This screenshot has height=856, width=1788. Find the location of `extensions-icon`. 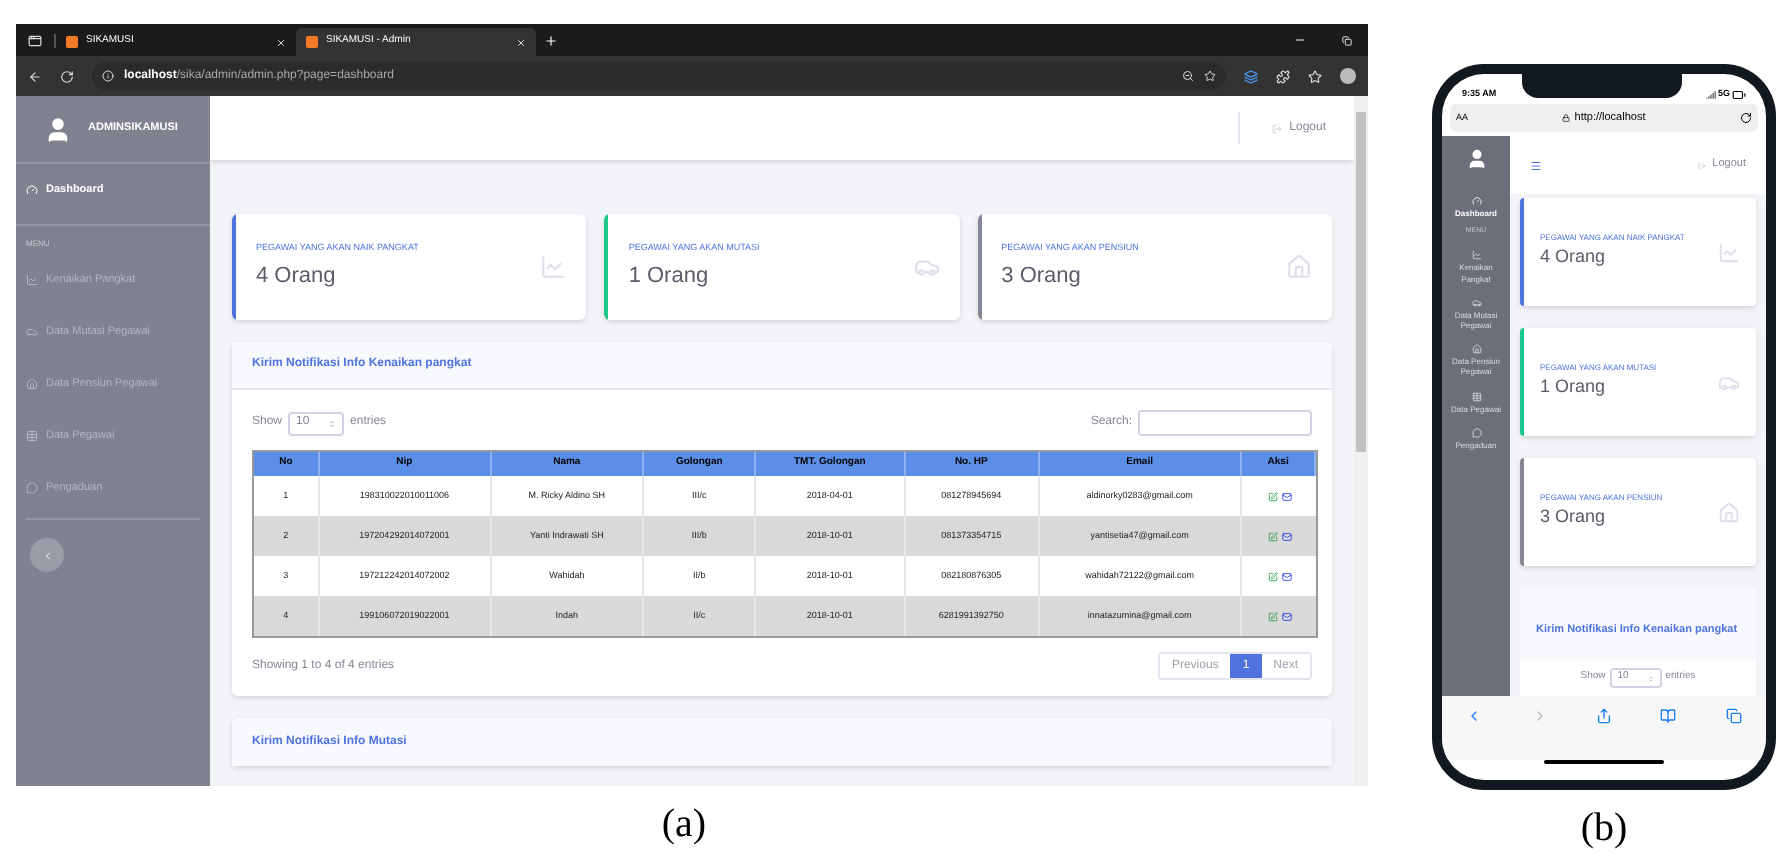

extensions-icon is located at coordinates (1283, 76).